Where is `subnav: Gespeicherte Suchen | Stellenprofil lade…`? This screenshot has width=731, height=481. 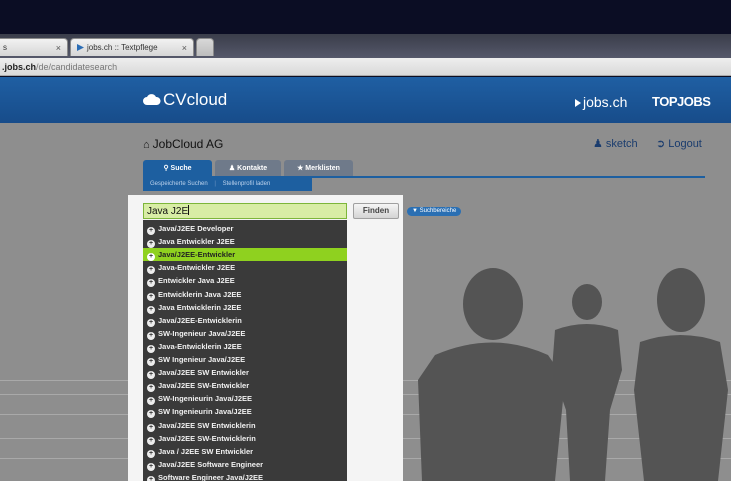
subnav: Gespeicherte Suchen | Stellenprofil lade… is located at coordinates (227, 184).